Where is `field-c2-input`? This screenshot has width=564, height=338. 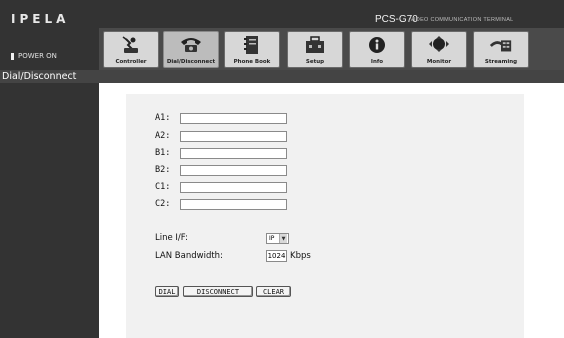
field-c2-input is located at coordinates (233, 204).